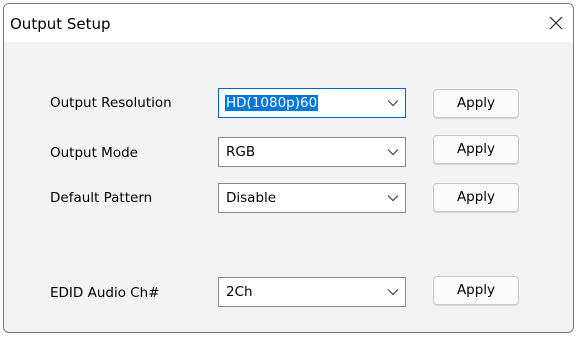 The image size is (579, 338). I want to click on close-icon, so click(556, 23).